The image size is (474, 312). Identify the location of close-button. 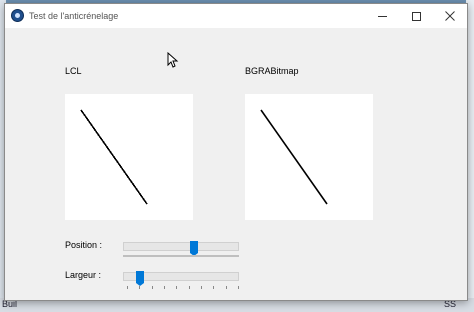
(450, 16).